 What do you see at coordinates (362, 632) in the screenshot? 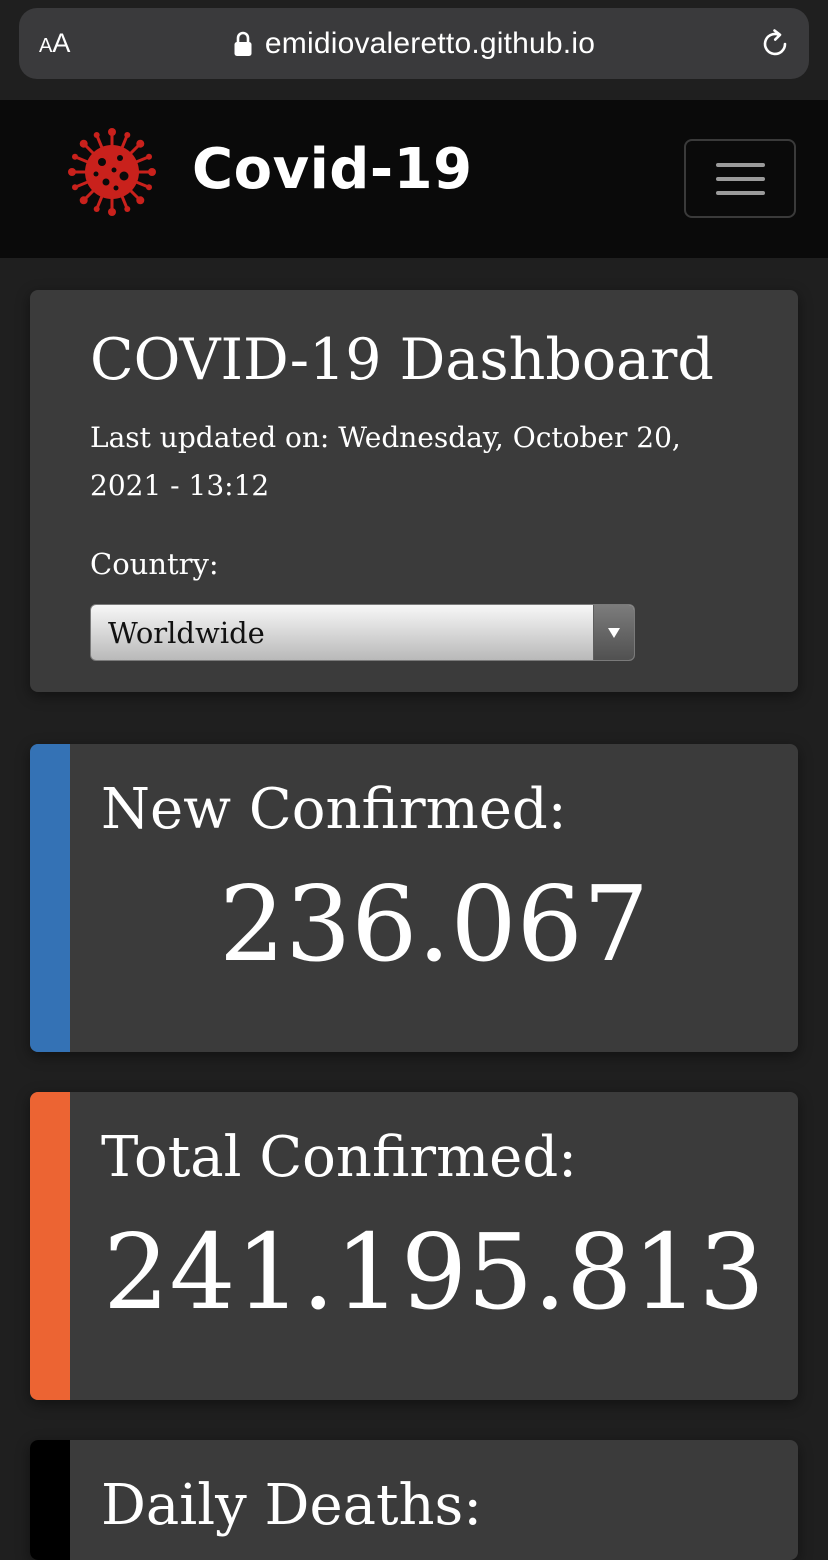
I see `country-select: Worldwide` at bounding box center [362, 632].